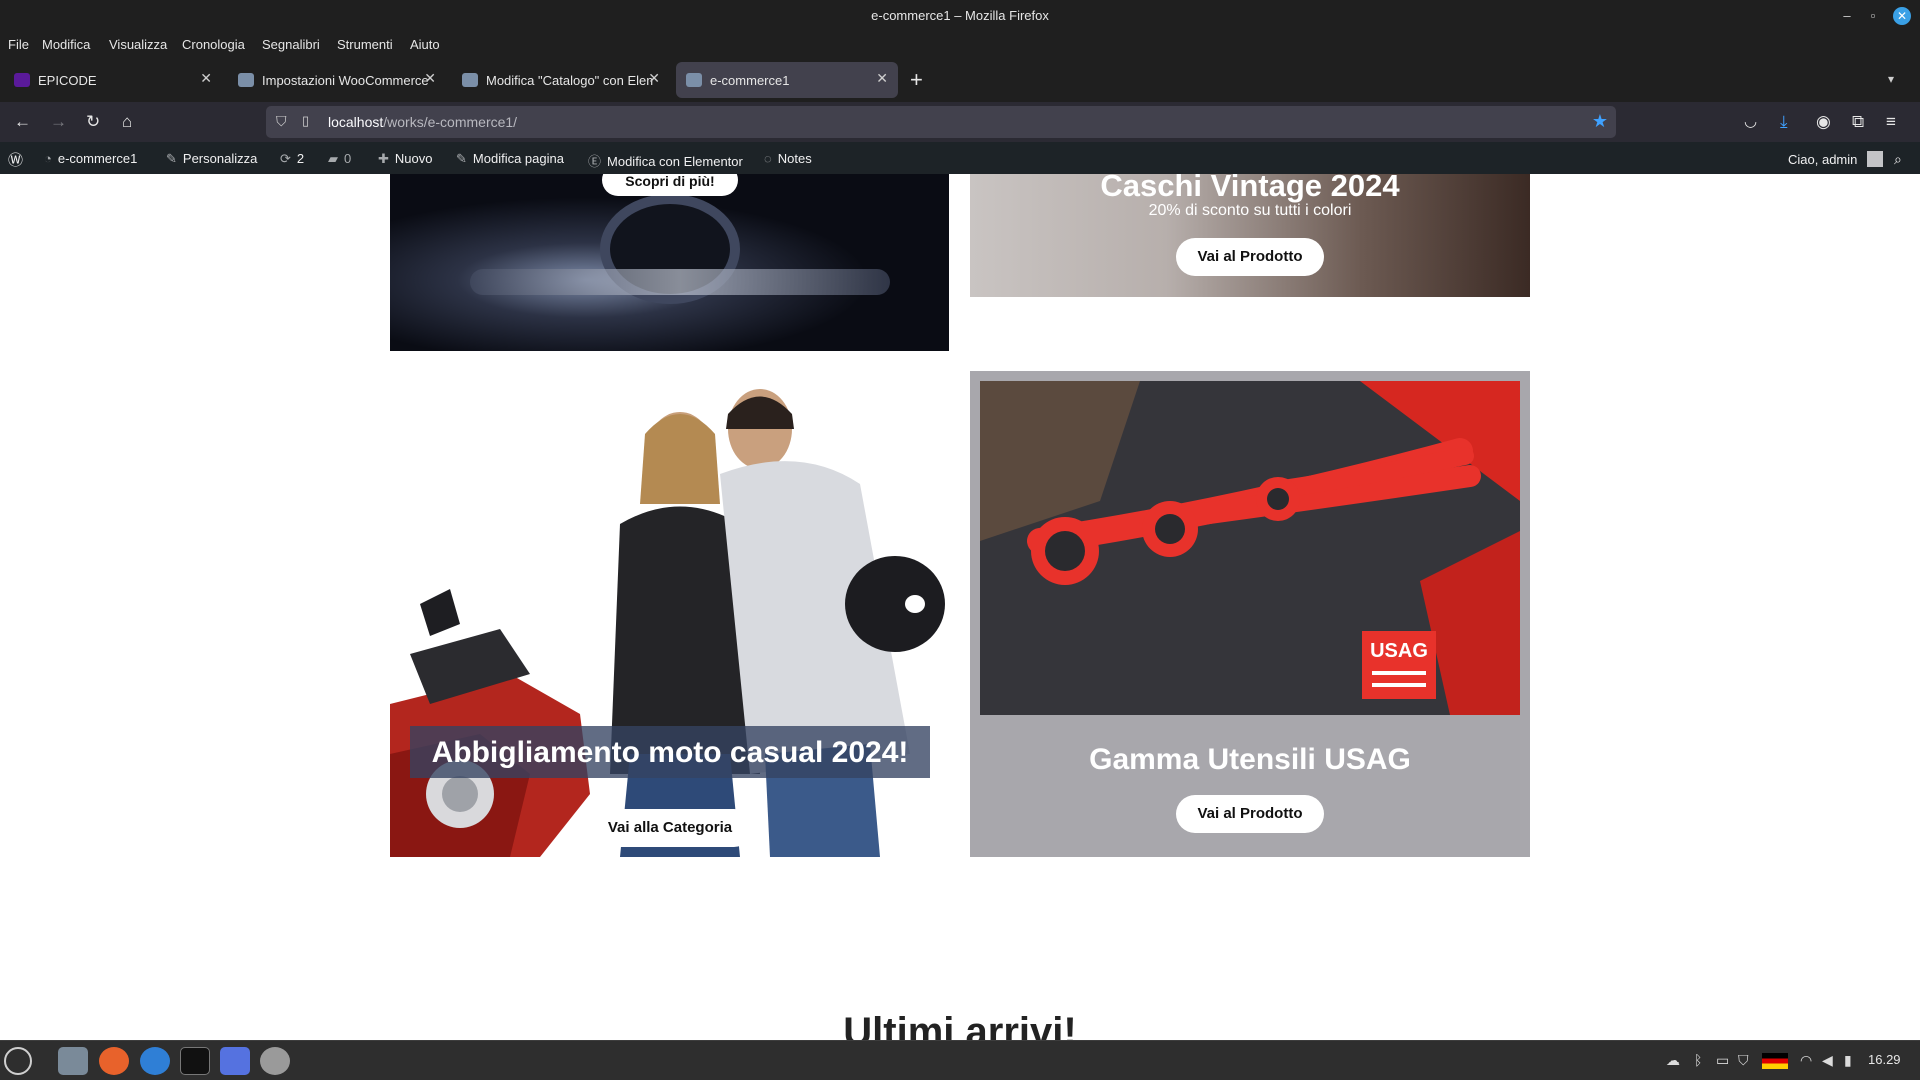 The width and height of the screenshot is (1920, 1080). I want to click on thunderbird-icon, so click(155, 1061).